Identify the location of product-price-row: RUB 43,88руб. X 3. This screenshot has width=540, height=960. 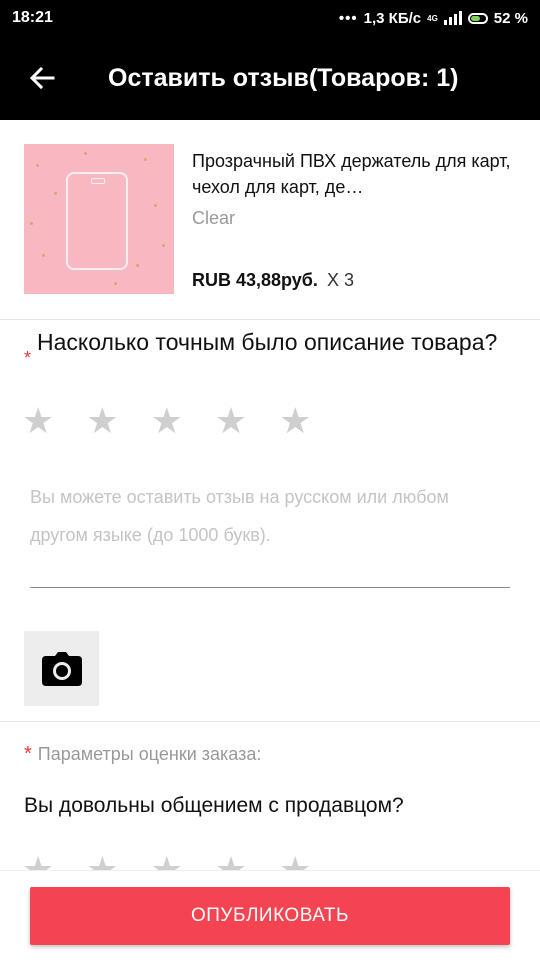
(273, 280).